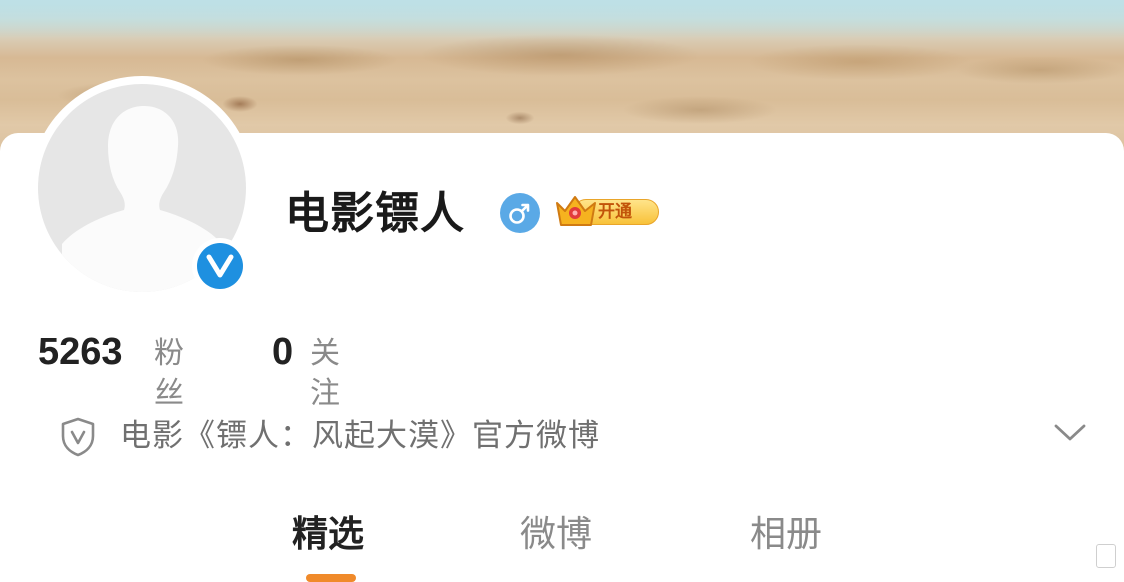 This screenshot has width=1124, height=582. What do you see at coordinates (562, 20) in the screenshot?
I see `banner-sky` at bounding box center [562, 20].